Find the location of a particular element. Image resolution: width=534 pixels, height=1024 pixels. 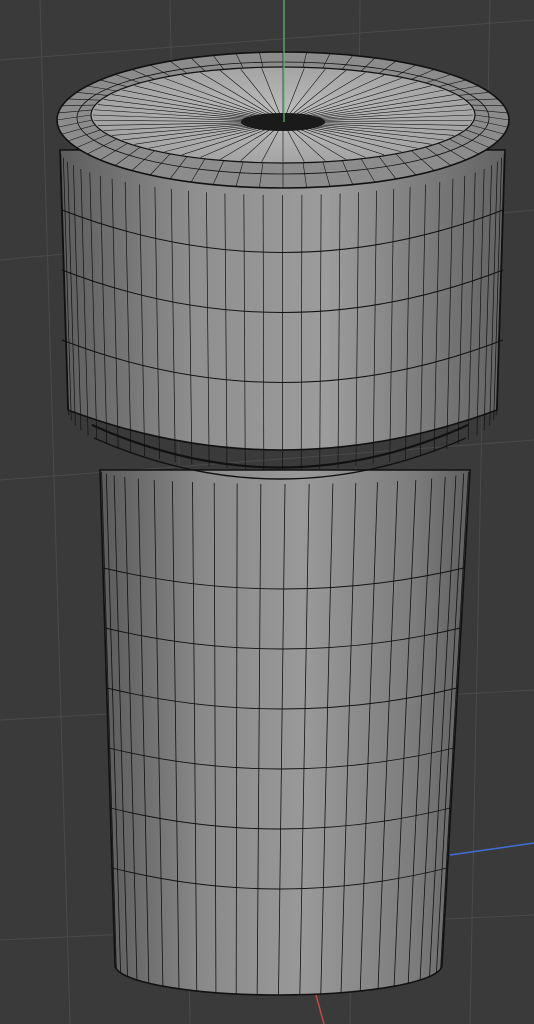

x-axis-line is located at coordinates (320, 1009).